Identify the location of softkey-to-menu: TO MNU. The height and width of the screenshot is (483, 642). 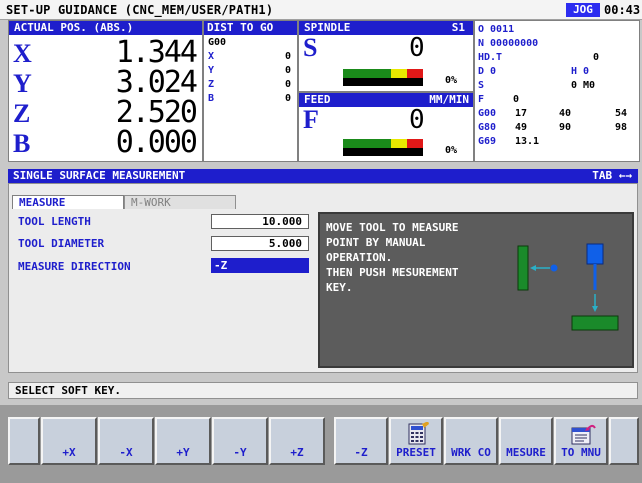
(581, 441).